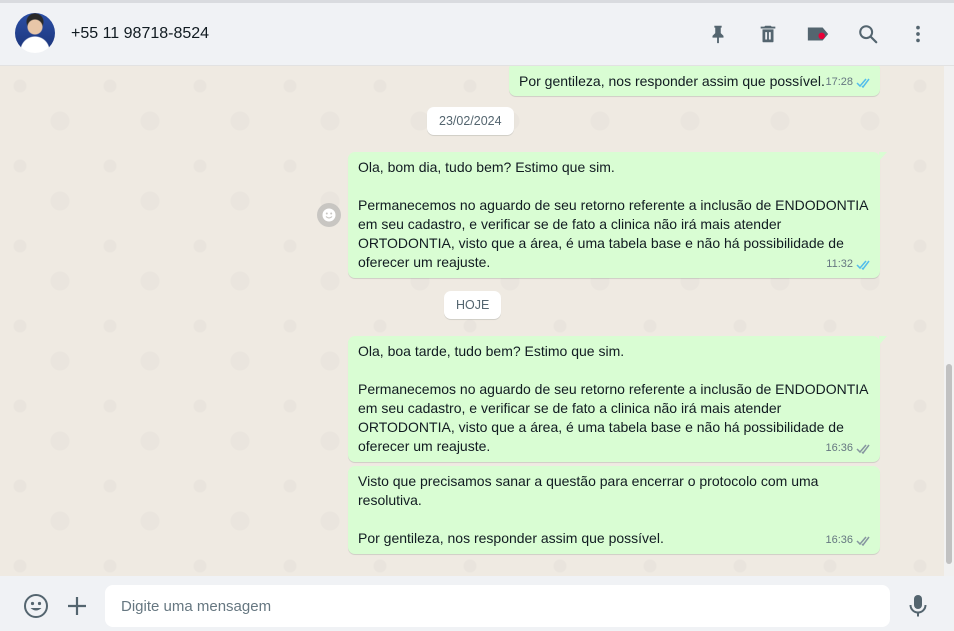 The height and width of the screenshot is (631, 954). Describe the element at coordinates (768, 34) in the screenshot. I see `delete-icon` at that location.